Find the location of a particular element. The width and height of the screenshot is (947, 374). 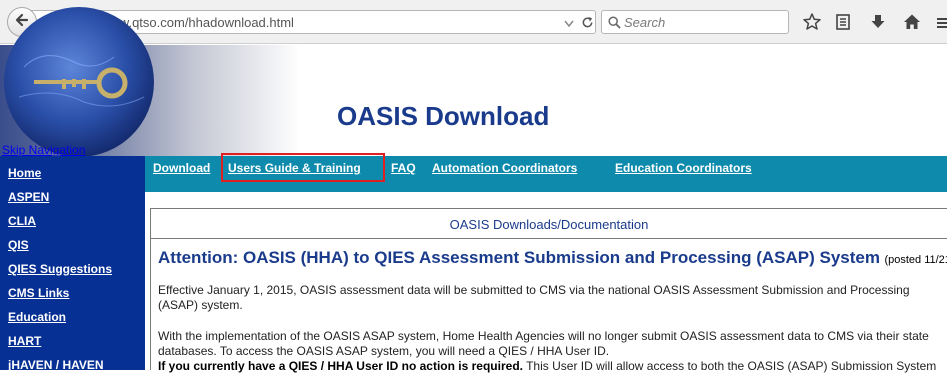

nav-education-coordinators: Education Coordinators is located at coordinates (683, 168).